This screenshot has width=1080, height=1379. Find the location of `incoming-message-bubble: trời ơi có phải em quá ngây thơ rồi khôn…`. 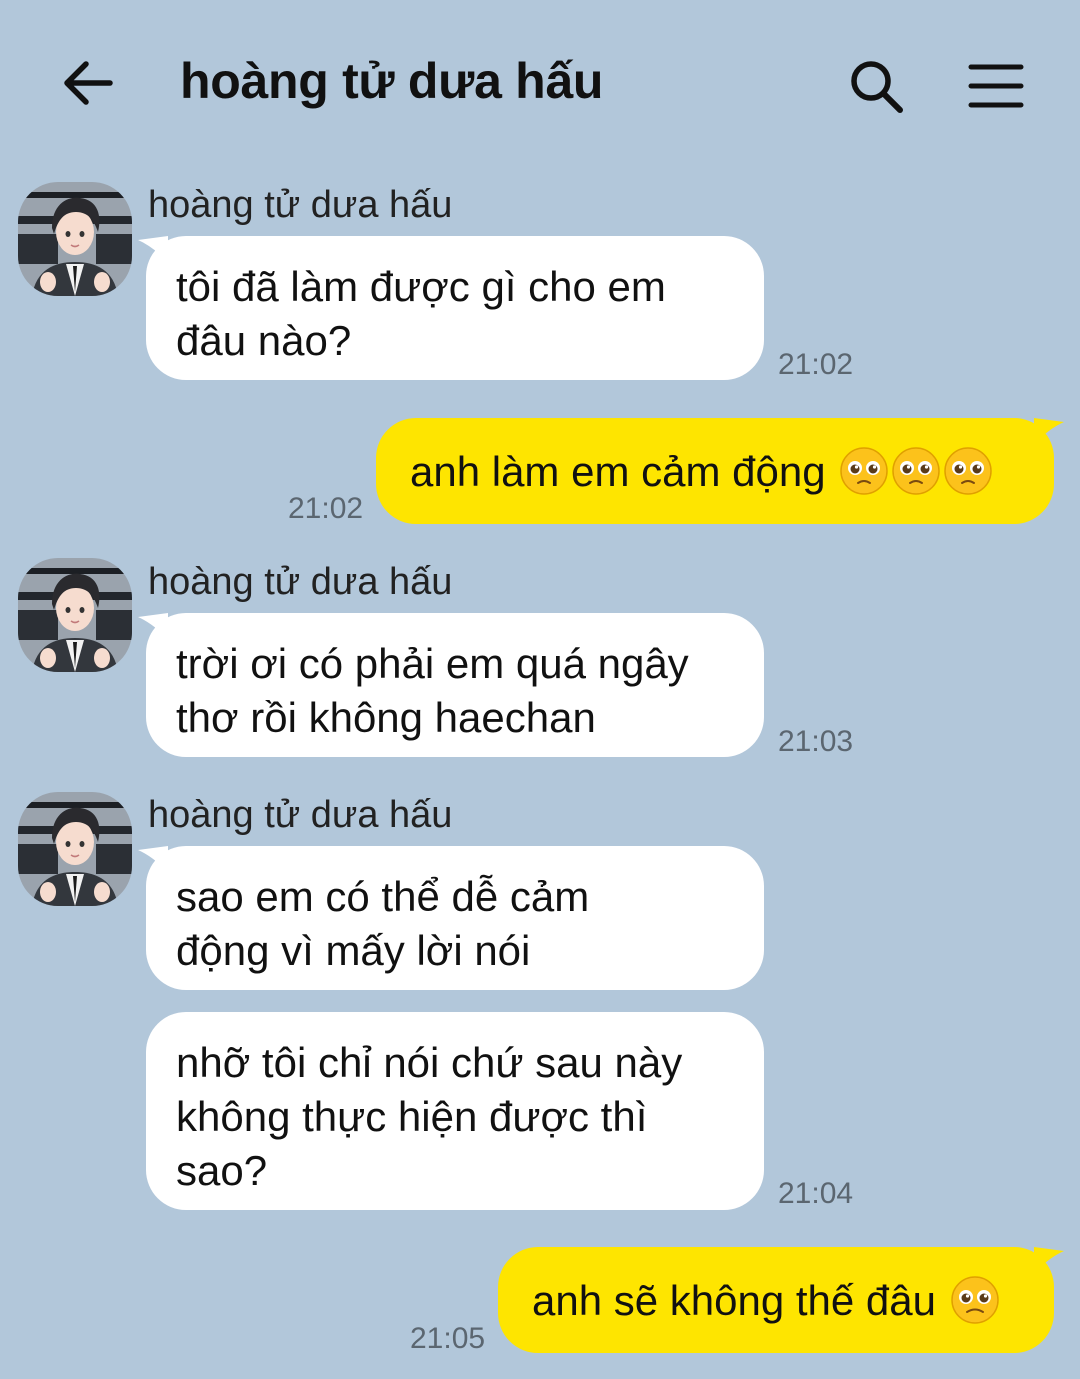

incoming-message-bubble: trời ơi có phải em quá ngây thơ rồi khôn… is located at coordinates (455, 685).